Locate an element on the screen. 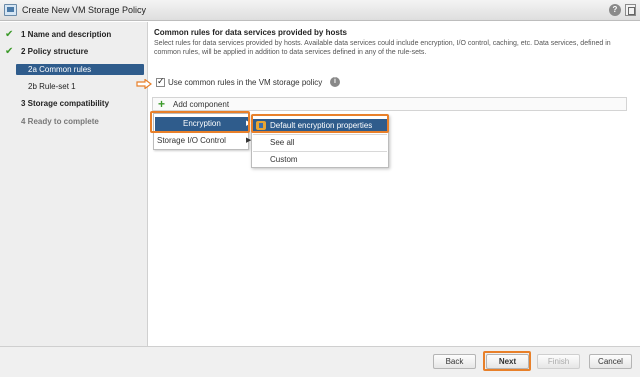 The height and width of the screenshot is (377, 640). finish-button: Finish is located at coordinates (558, 361).